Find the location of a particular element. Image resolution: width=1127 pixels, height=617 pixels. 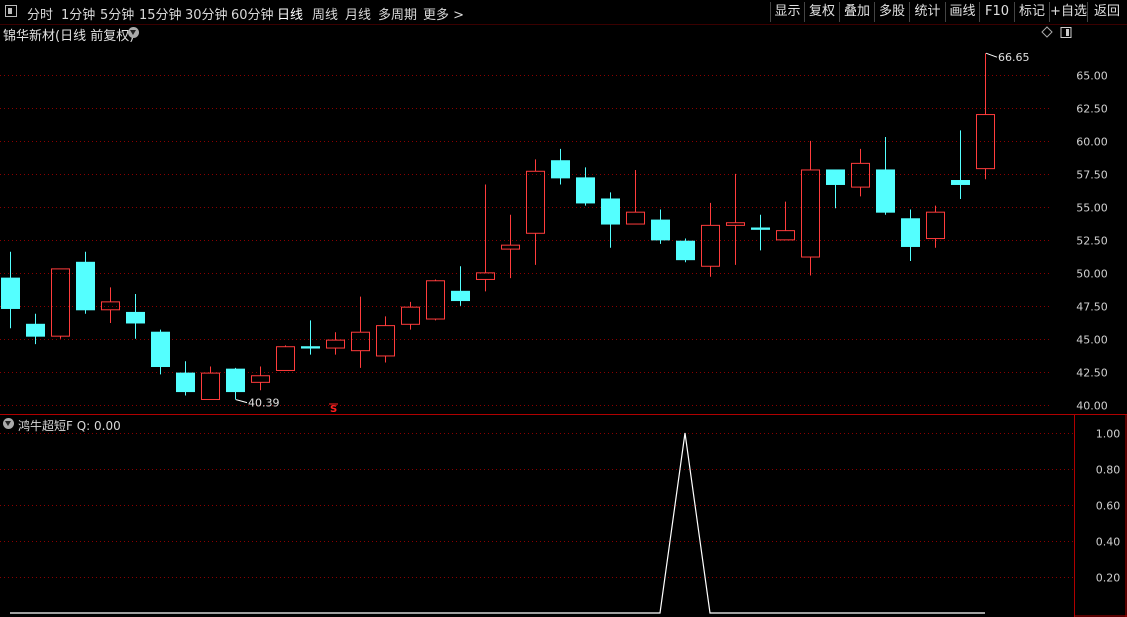

price-tick-label: 62.50 is located at coordinates (1092, 109).